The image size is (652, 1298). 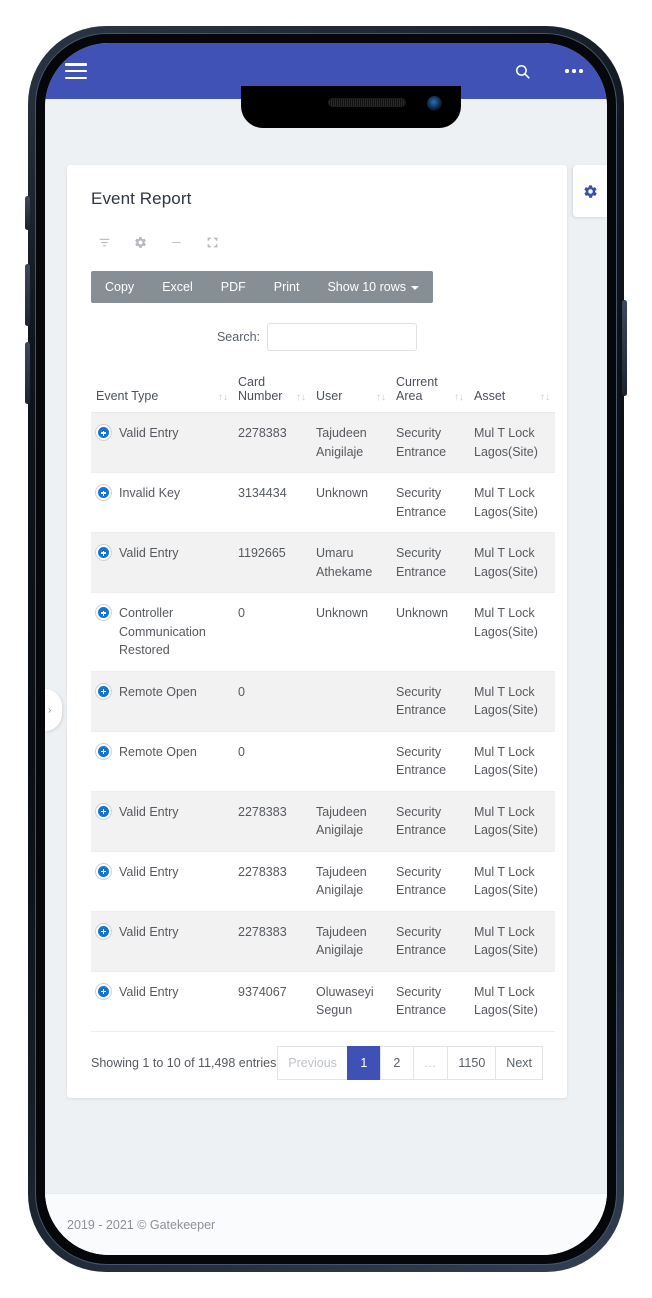 What do you see at coordinates (141, 198) in the screenshot?
I see `page-title: Event Report` at bounding box center [141, 198].